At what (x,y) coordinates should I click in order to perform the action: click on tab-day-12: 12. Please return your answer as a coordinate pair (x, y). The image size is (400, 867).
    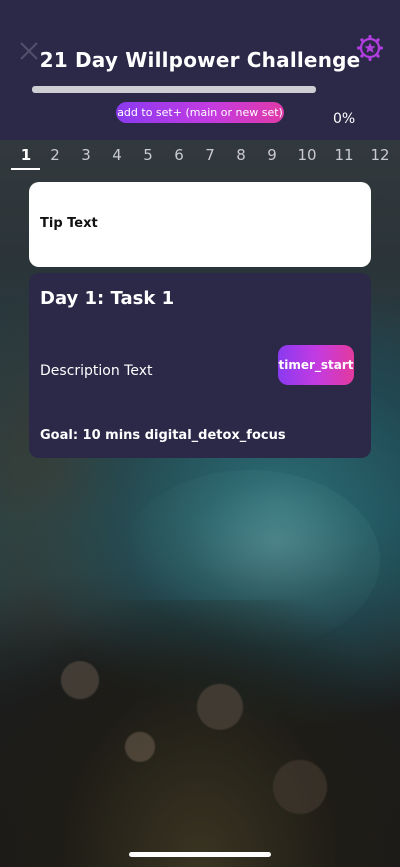
    Looking at the image, I should click on (380, 155).